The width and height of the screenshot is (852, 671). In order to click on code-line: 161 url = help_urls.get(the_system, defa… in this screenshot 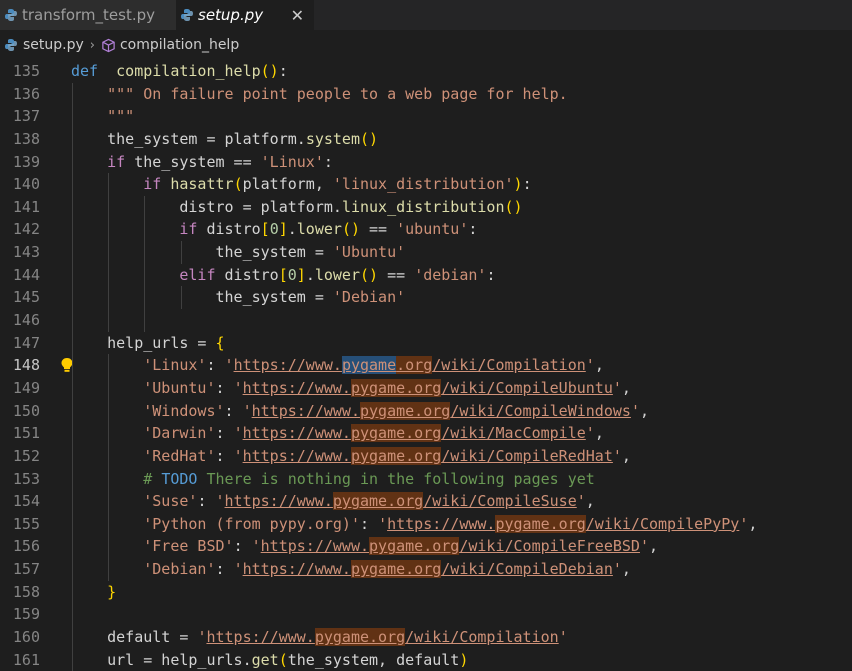, I will do `click(426, 659)`.